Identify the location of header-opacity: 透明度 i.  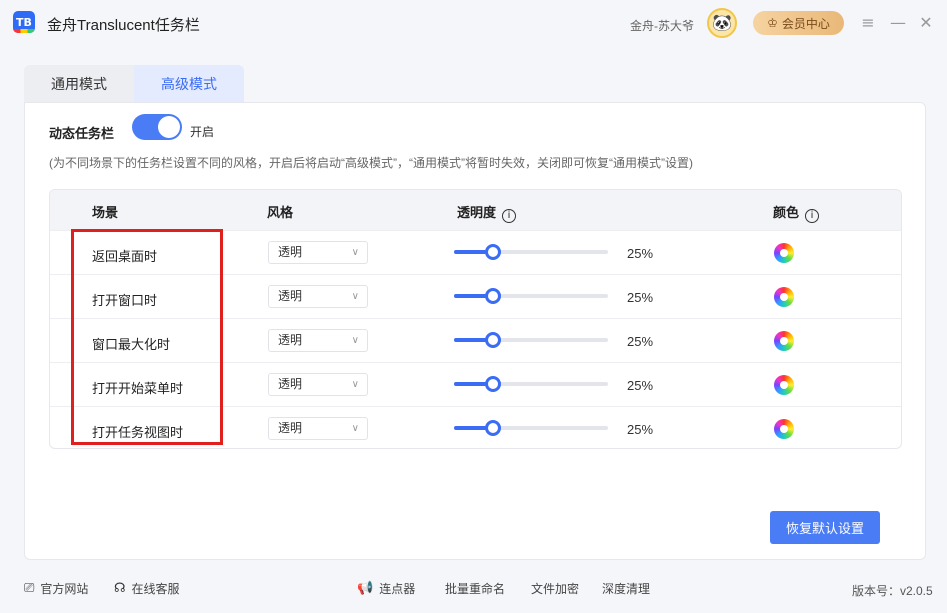
(487, 212).